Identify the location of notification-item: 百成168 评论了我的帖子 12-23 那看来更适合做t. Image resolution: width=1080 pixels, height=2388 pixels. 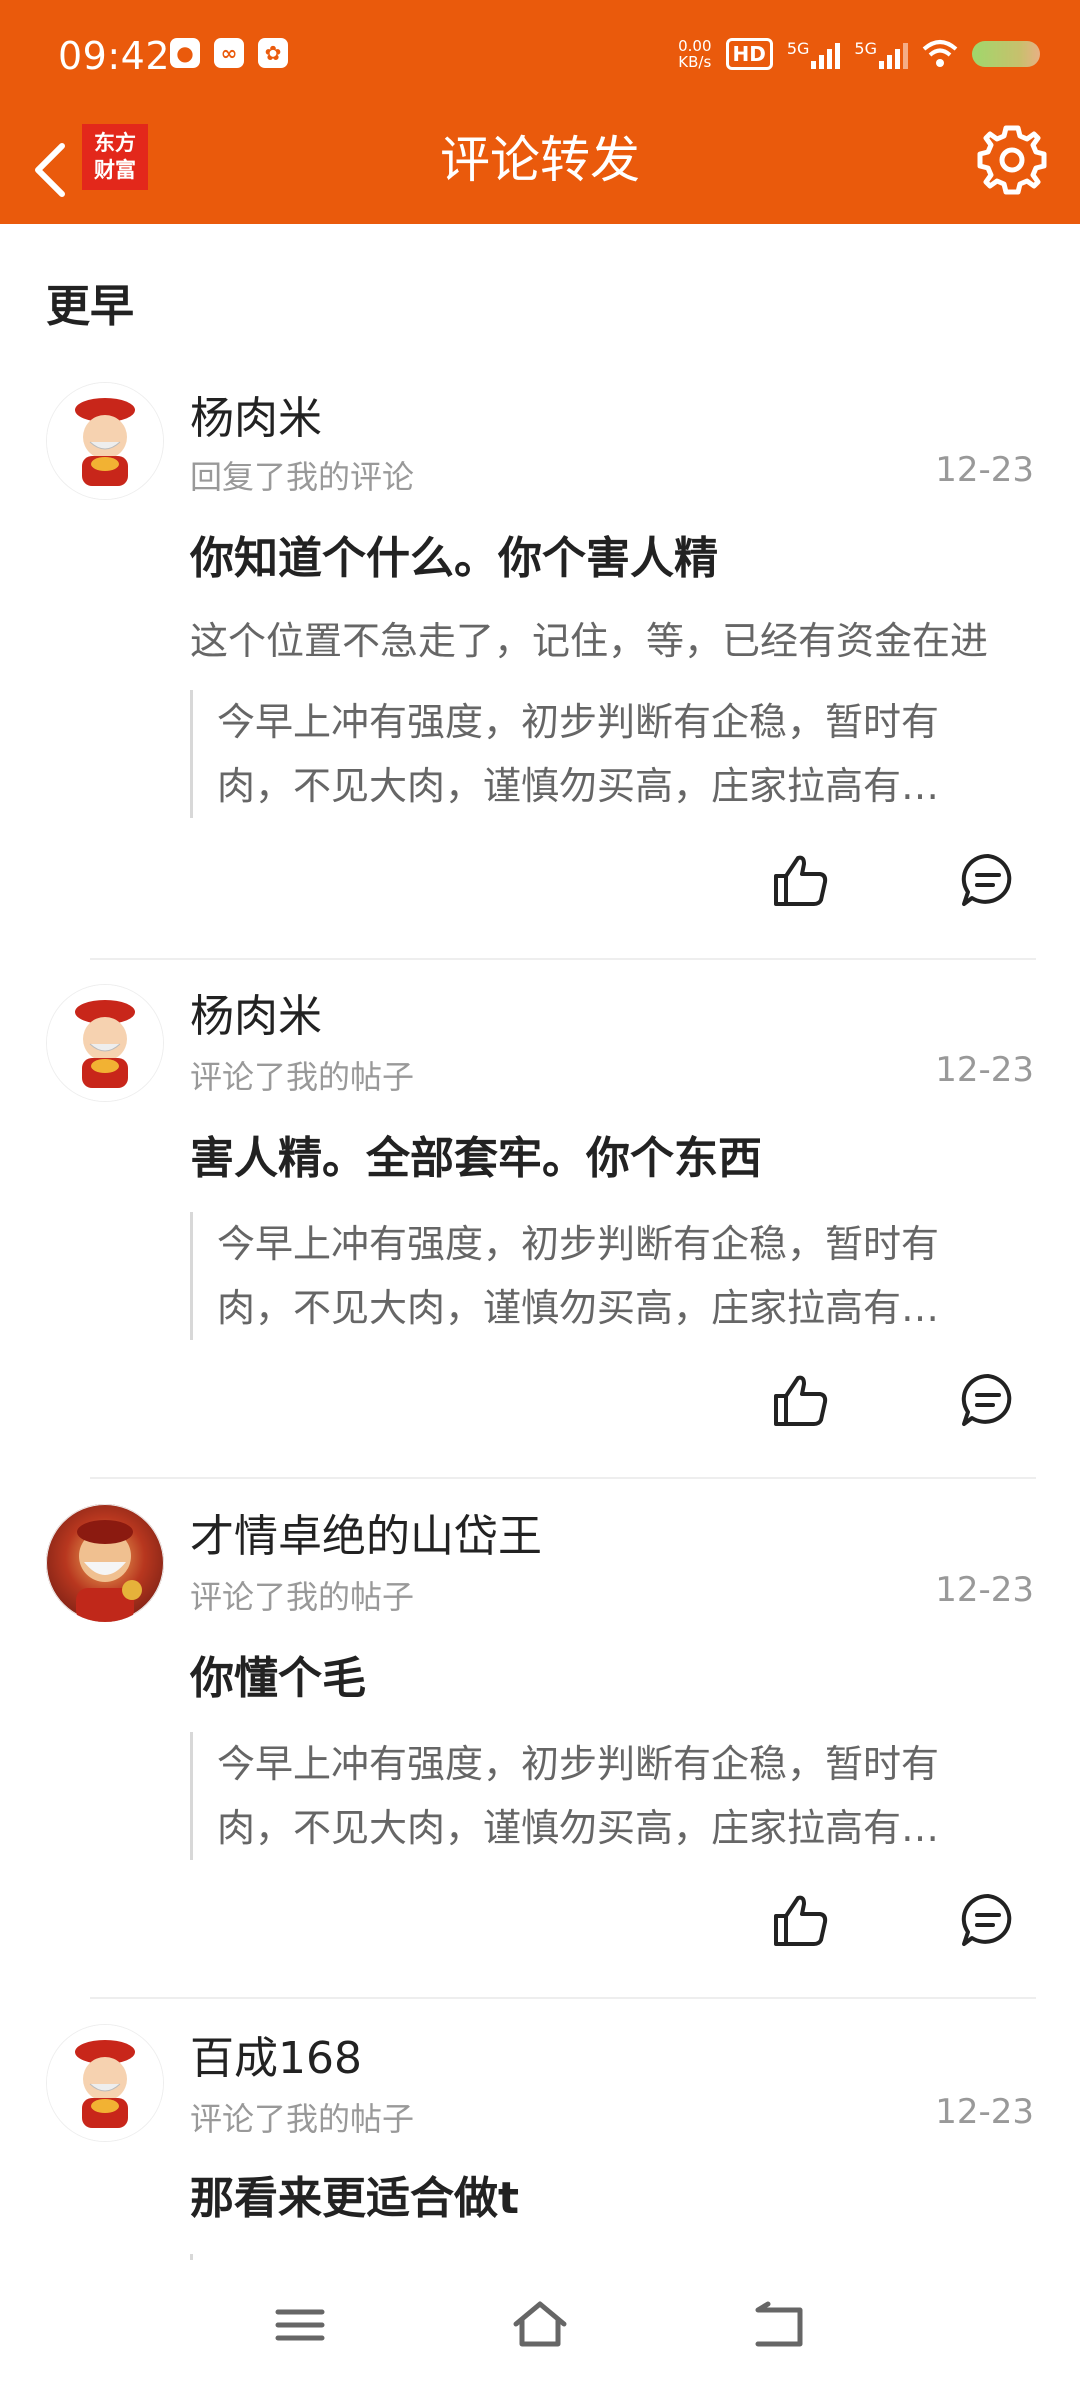
(540, 2135).